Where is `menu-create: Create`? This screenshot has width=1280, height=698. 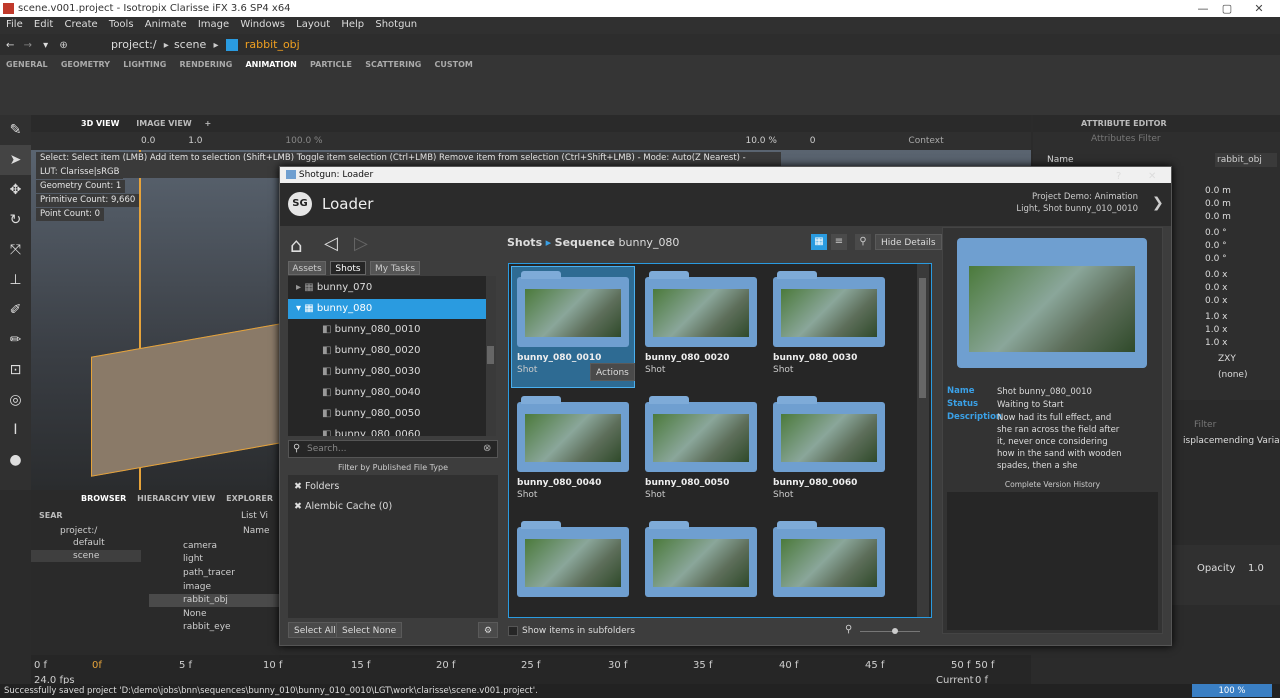 menu-create: Create is located at coordinates (80, 24).